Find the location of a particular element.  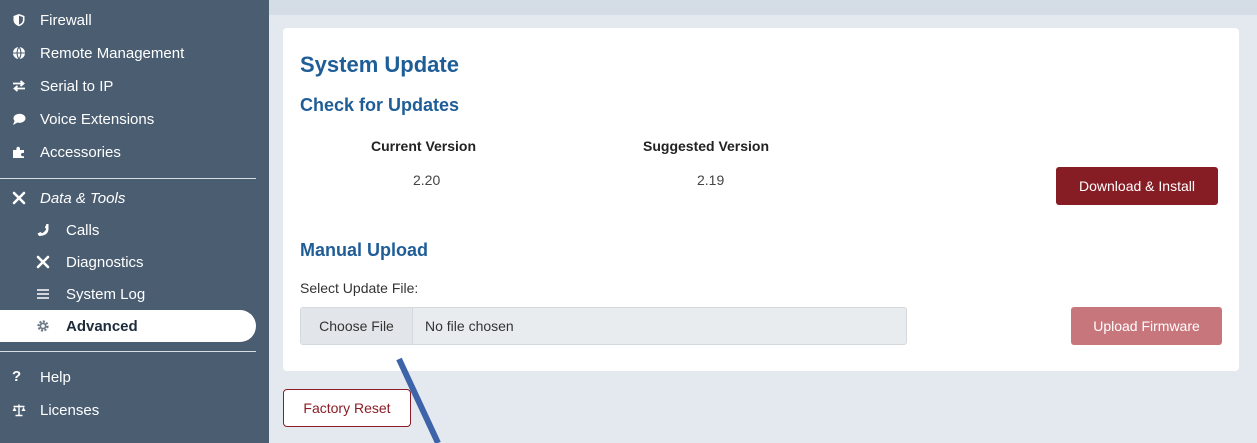

sidebar-item-label: Serial to IP is located at coordinates (77, 86).